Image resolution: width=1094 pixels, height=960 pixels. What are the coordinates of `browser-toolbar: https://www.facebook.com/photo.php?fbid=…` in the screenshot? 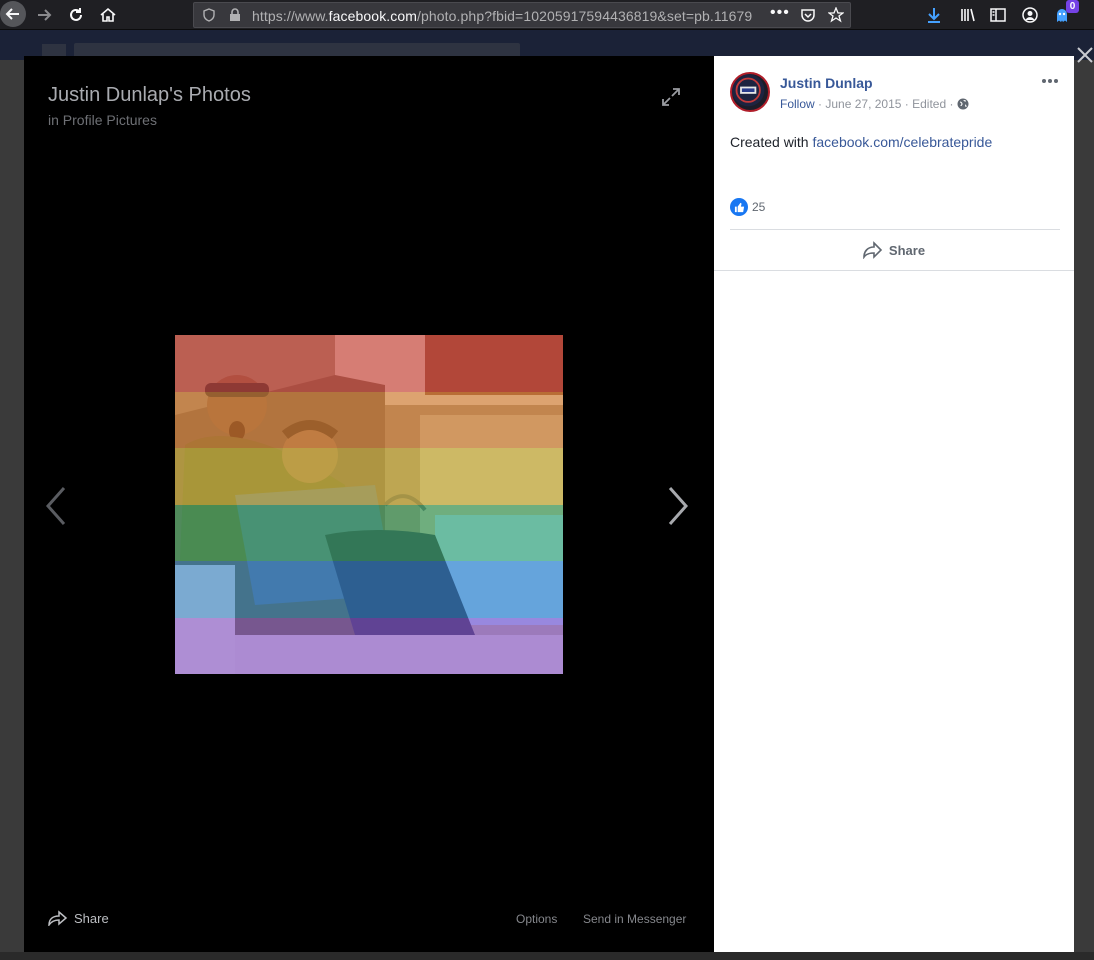 It's located at (547, 15).